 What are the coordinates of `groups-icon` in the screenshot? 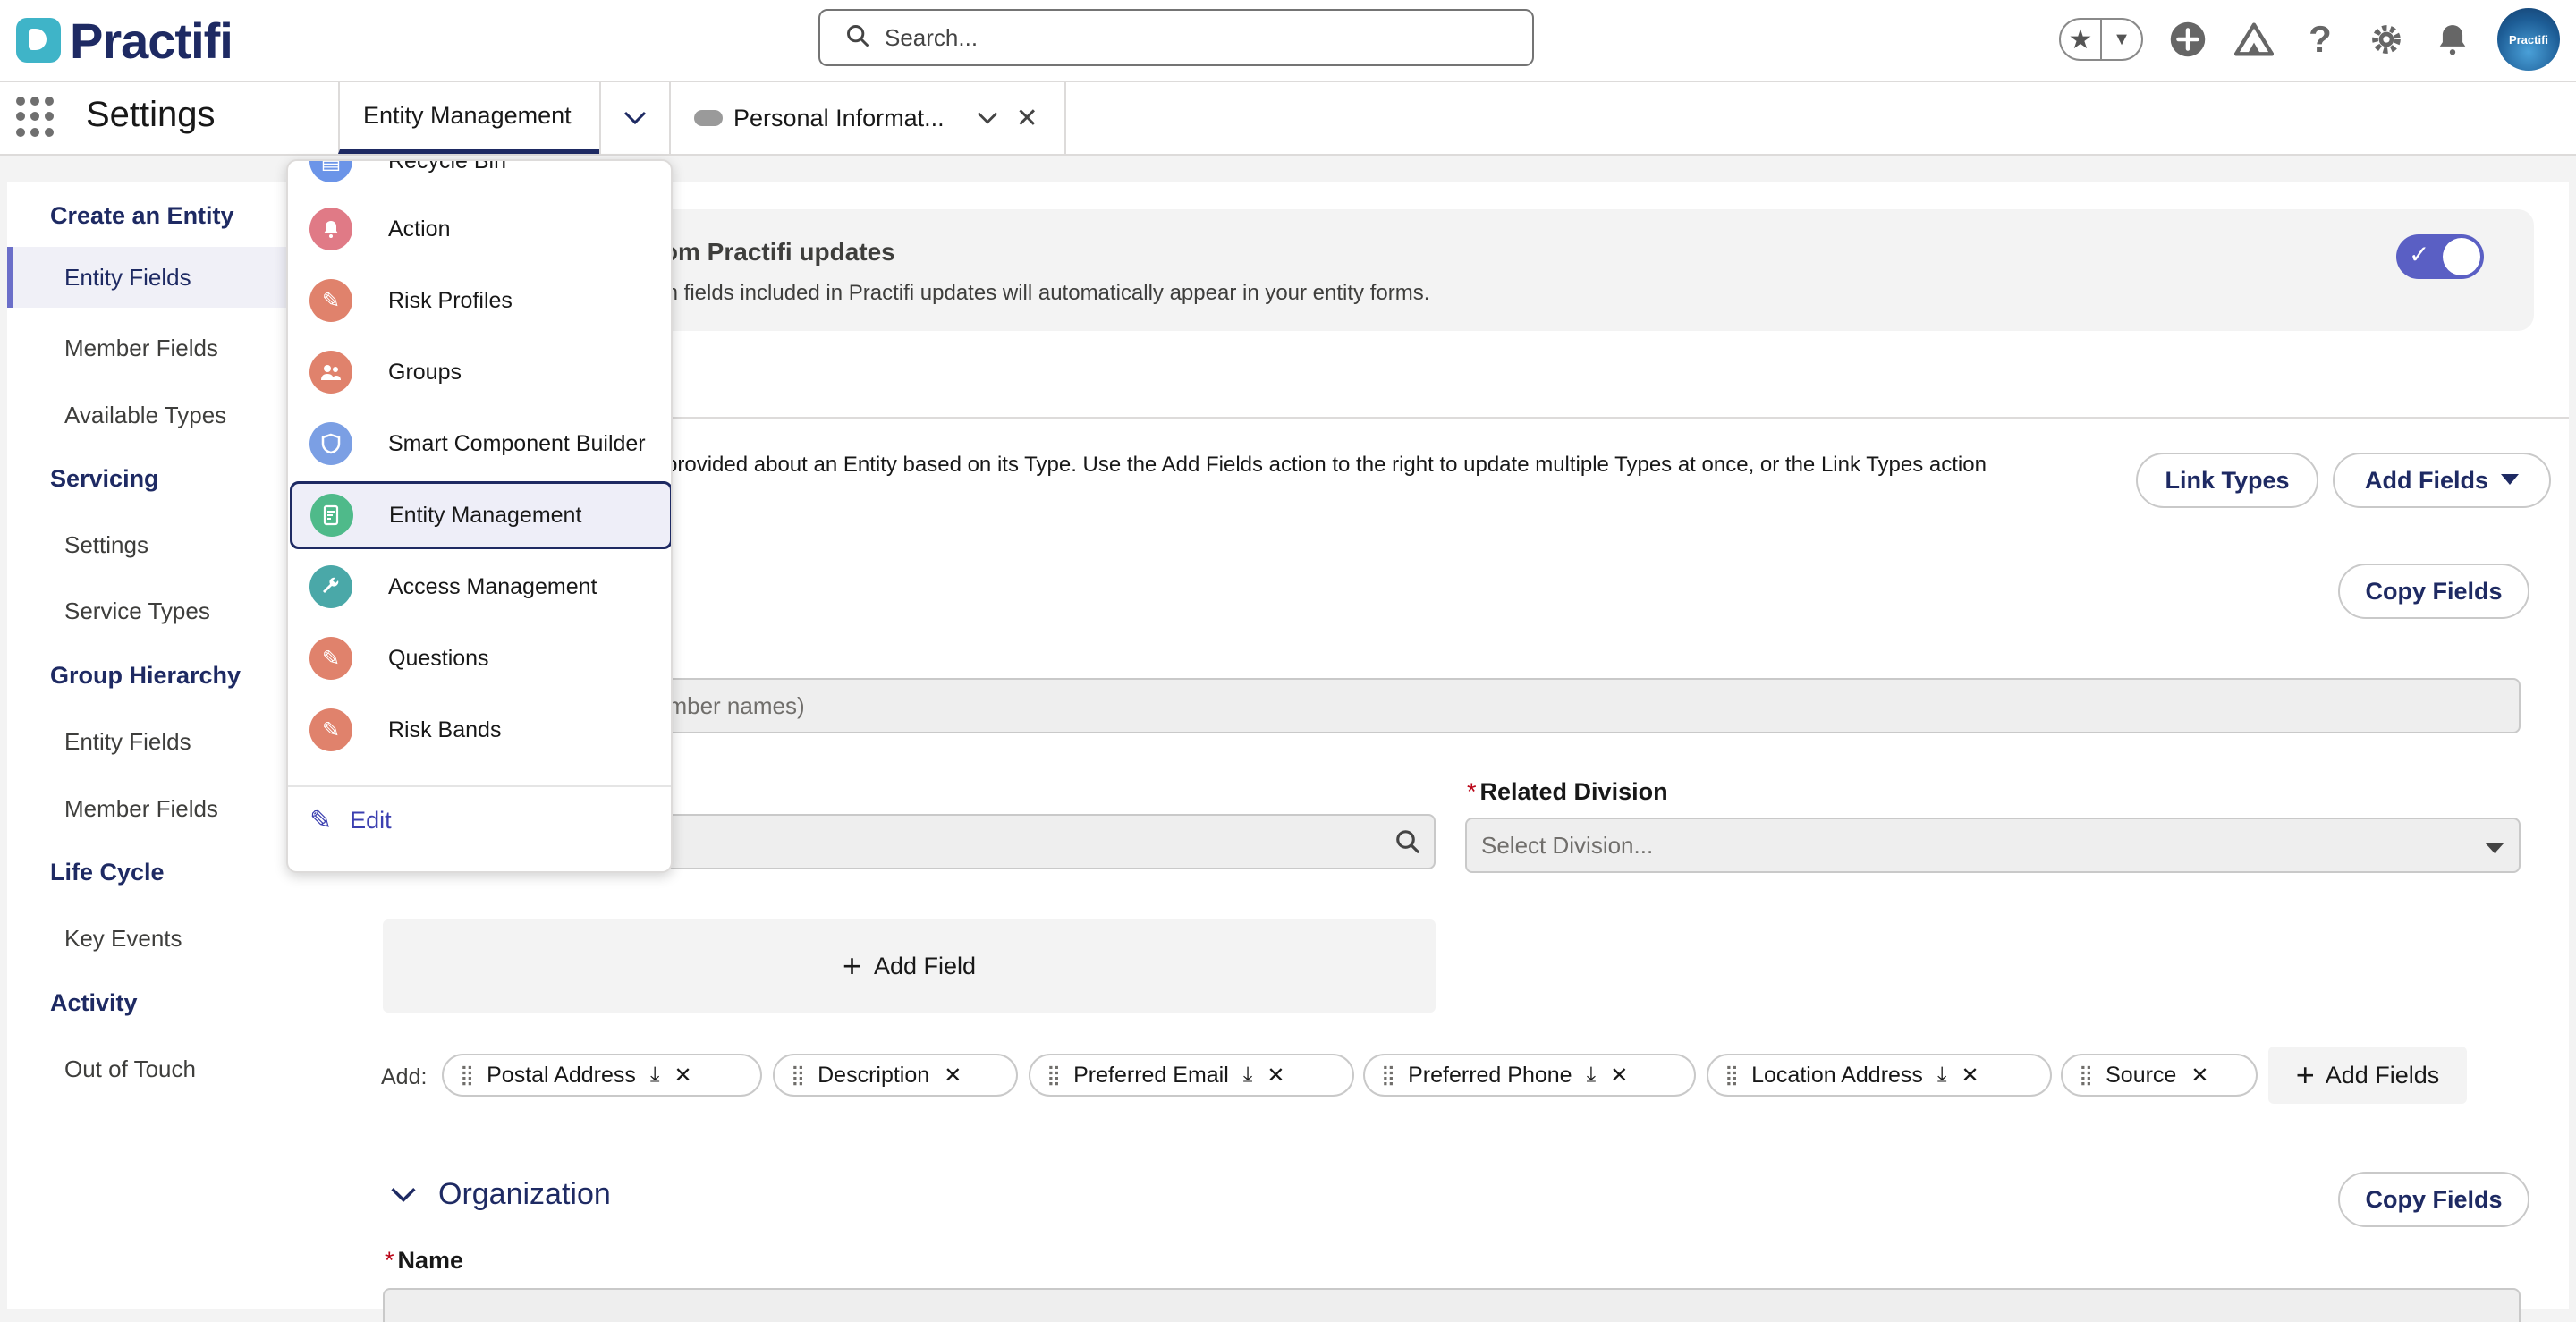 It's located at (330, 372).